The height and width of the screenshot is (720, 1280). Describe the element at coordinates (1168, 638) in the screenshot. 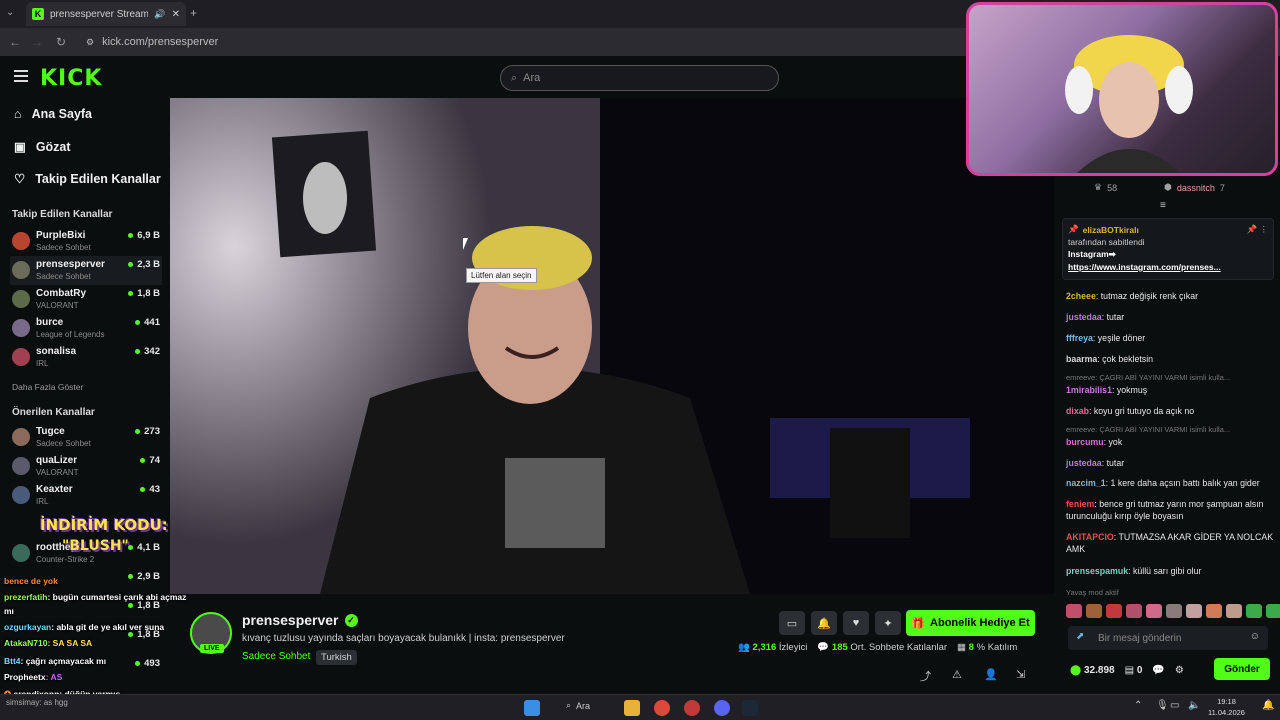

I see `chat-input: Bir mesaj gönderin ⬈ ☺` at that location.